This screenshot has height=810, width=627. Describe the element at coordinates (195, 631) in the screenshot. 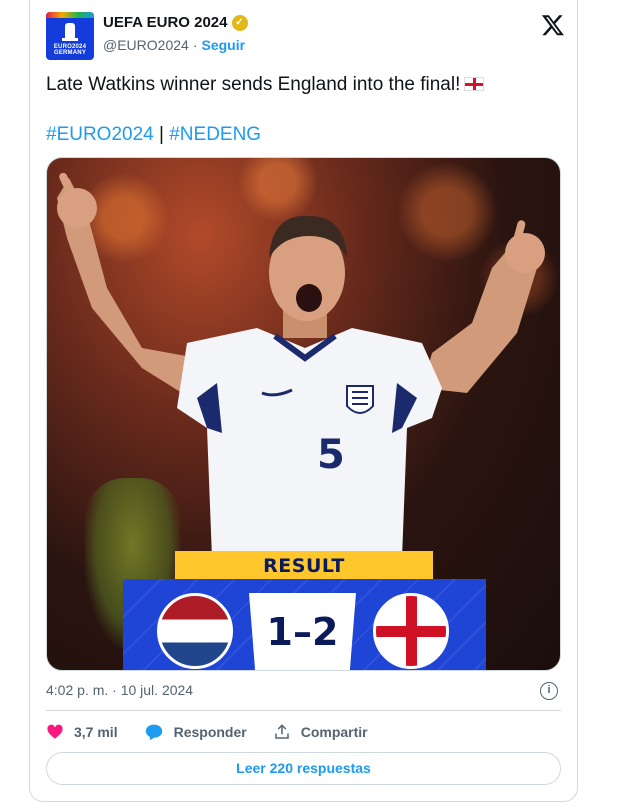

I see `netherlands-flag-icon` at that location.